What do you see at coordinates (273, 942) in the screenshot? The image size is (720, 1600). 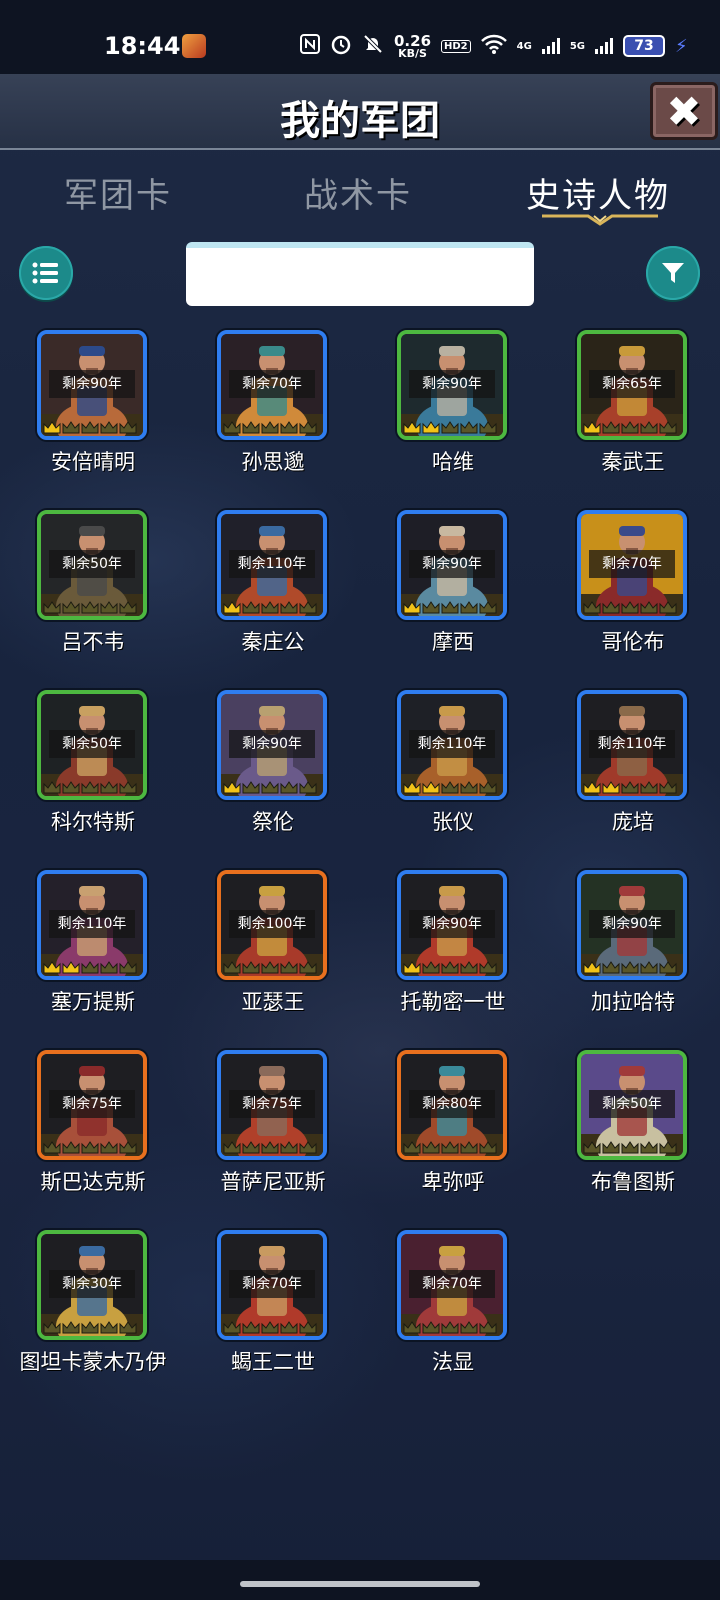 I see `character-card: 剩余100年 亚瑟王` at bounding box center [273, 942].